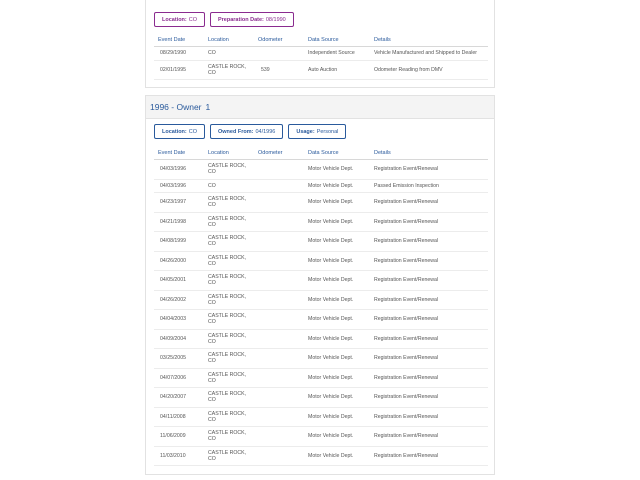  What do you see at coordinates (179, 169) in the screenshot?
I see `cell-event-date: 04/03/1996` at bounding box center [179, 169].